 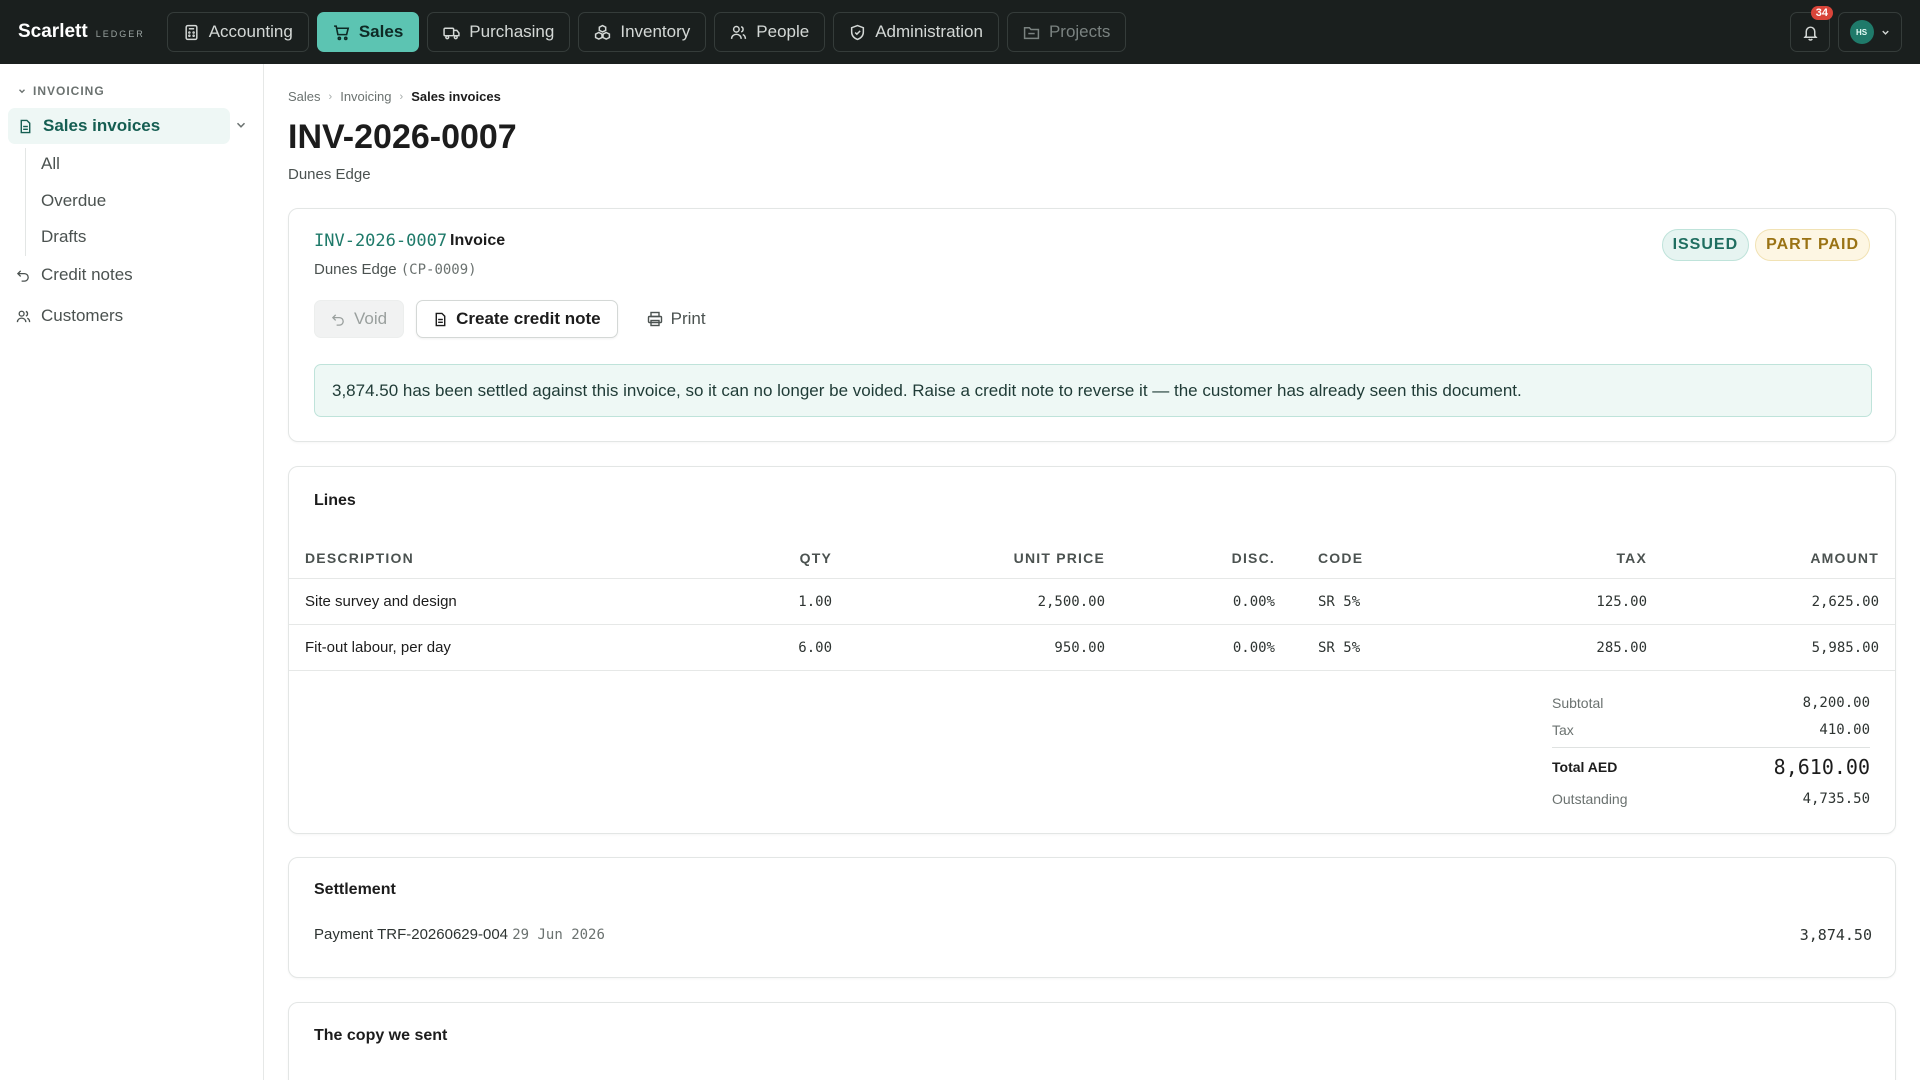 I want to click on status-badges: ISSUED PART PAID, so click(x=1765, y=245).